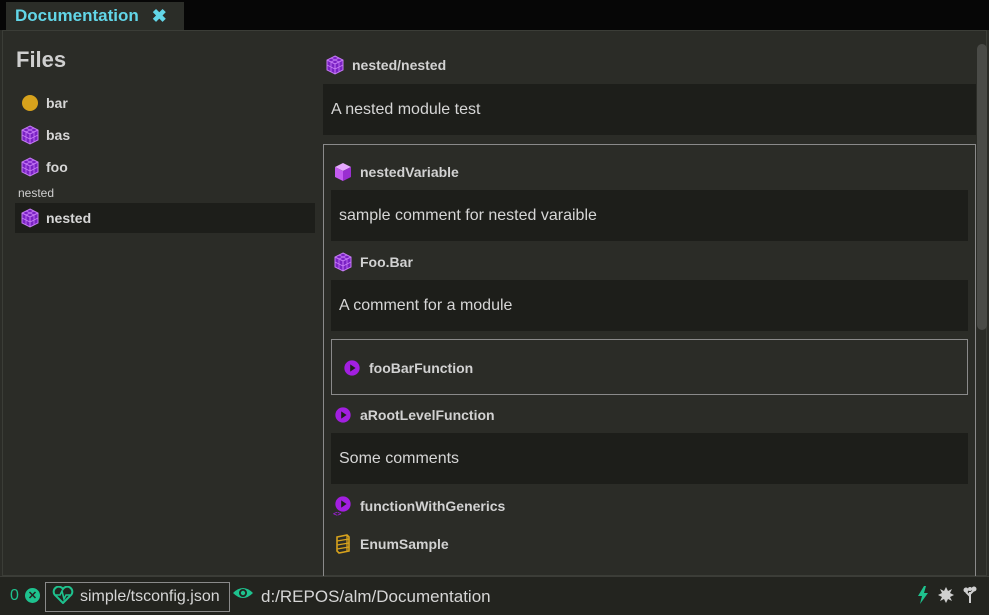 The image size is (989, 615). What do you see at coordinates (41, 59) in the screenshot?
I see `files-heading: Files` at bounding box center [41, 59].